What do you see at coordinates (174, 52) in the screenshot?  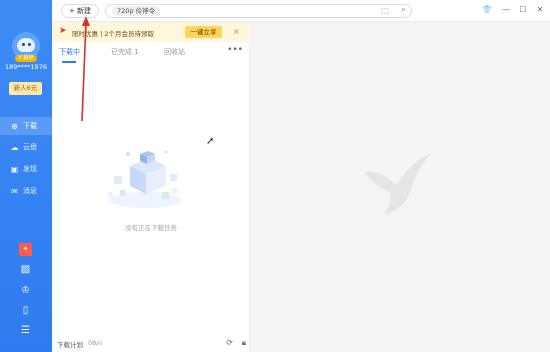 I see `tab-recycle-bin: 回收站` at bounding box center [174, 52].